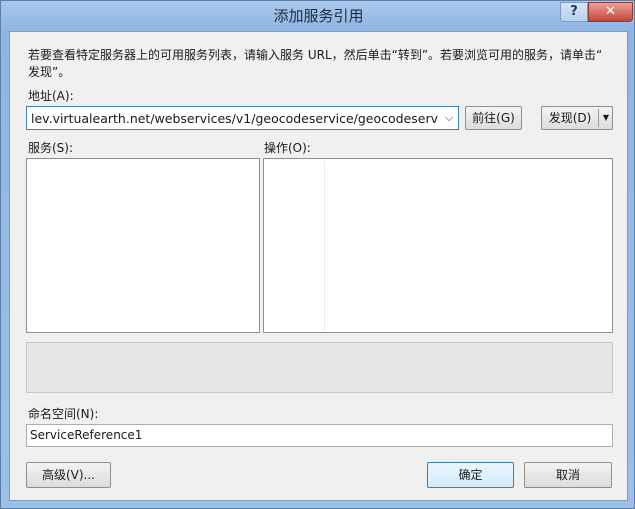 This screenshot has width=635, height=509. What do you see at coordinates (493, 118) in the screenshot?
I see `go-button: 前往(G)` at bounding box center [493, 118].